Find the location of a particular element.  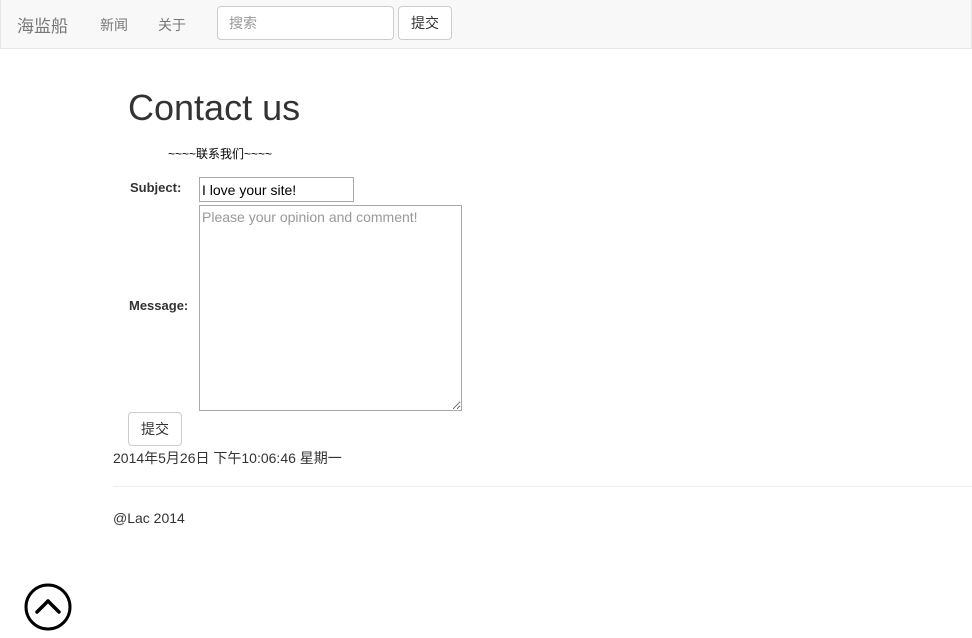

subject-label: Subject: is located at coordinates (156, 187).